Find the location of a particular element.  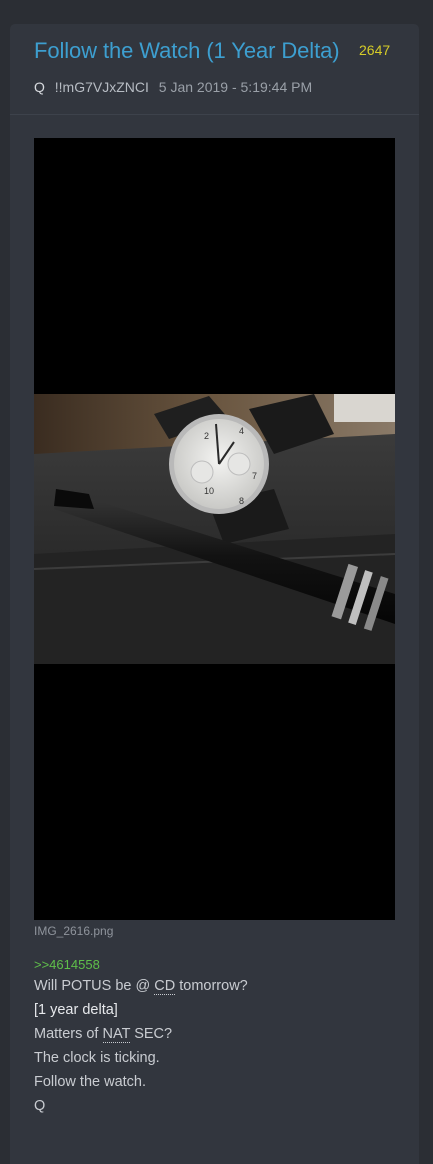

signature: Q is located at coordinates (40, 1106).